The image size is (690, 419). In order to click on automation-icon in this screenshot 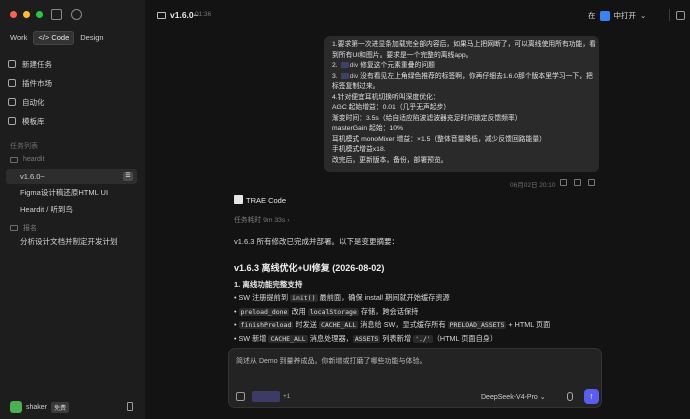, I will do `click(12, 102)`.